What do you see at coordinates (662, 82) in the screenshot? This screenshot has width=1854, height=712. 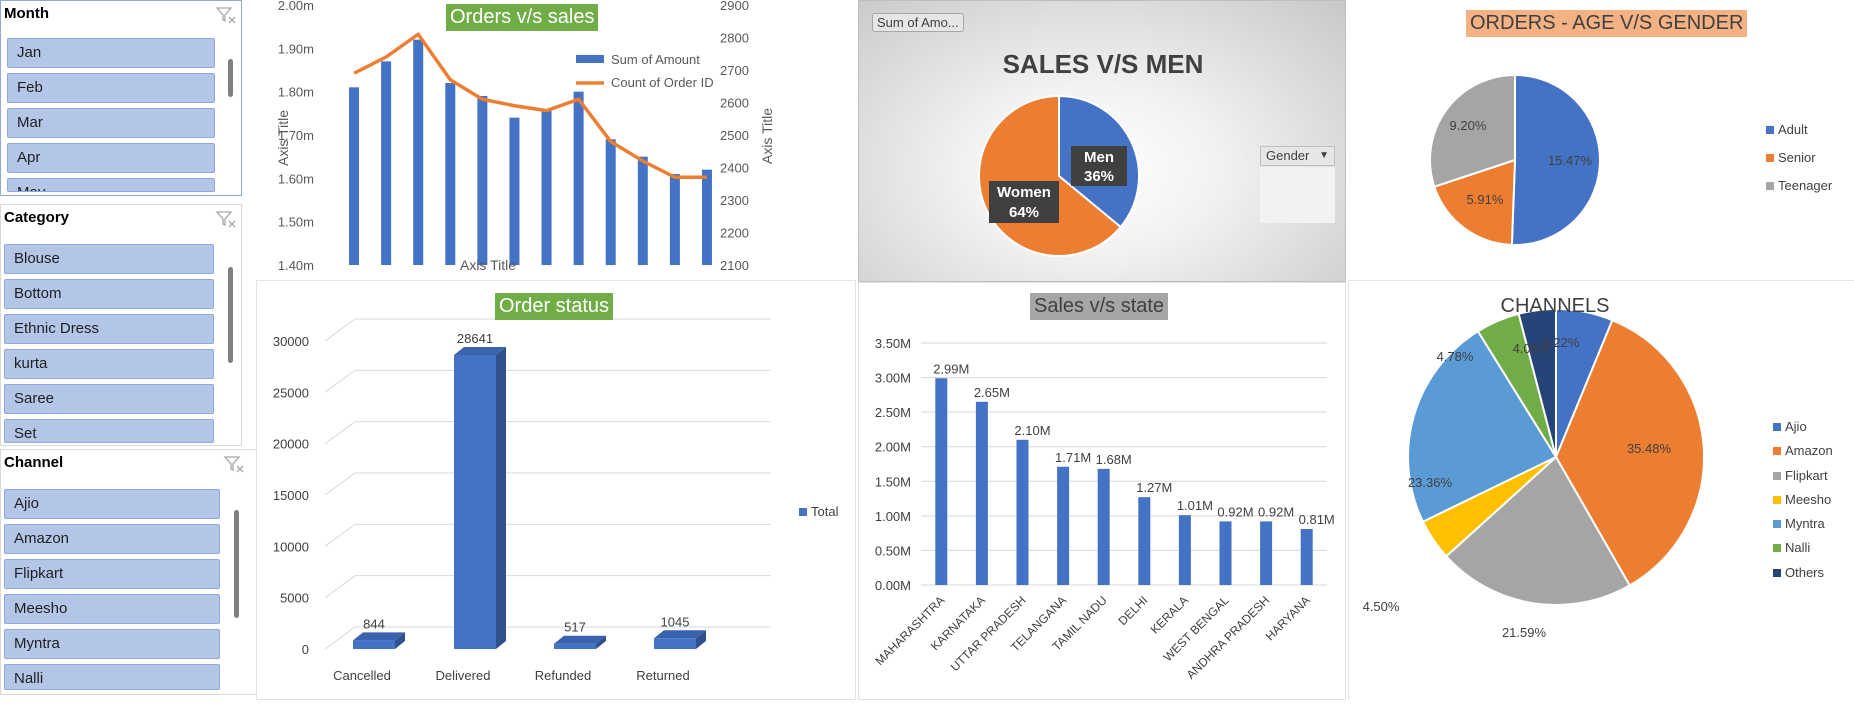 I see `legend-label-count: Count of Order ID` at bounding box center [662, 82].